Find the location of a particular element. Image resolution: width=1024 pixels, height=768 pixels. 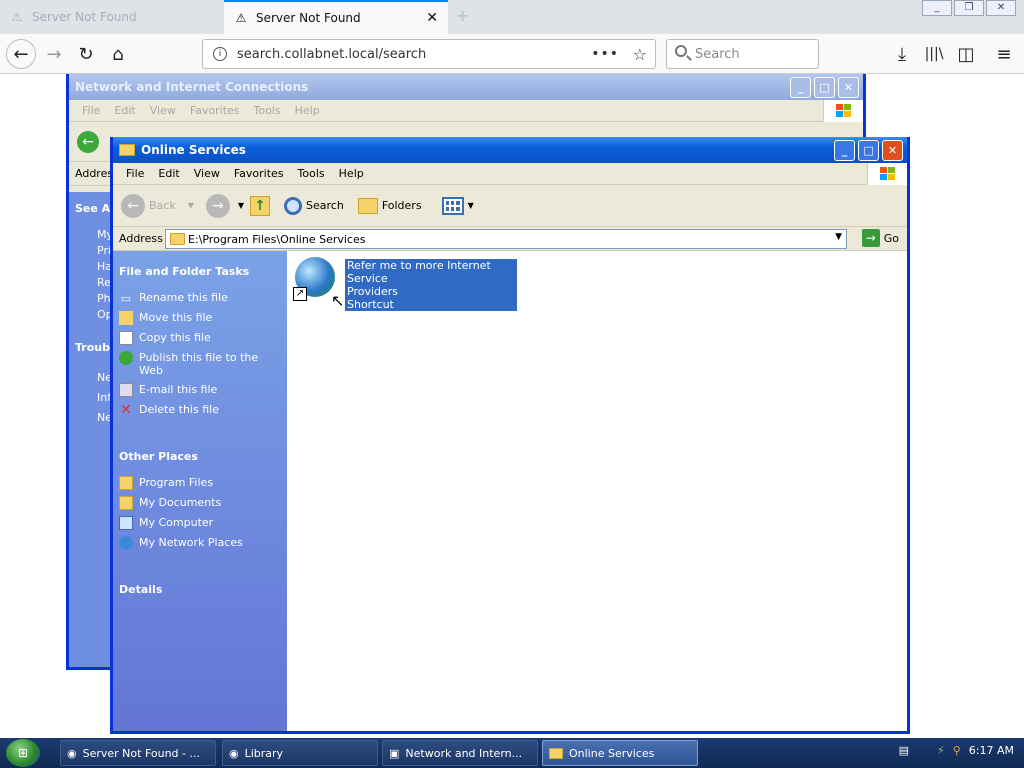

back-button: ← Back ▼ is located at coordinates (157, 205).